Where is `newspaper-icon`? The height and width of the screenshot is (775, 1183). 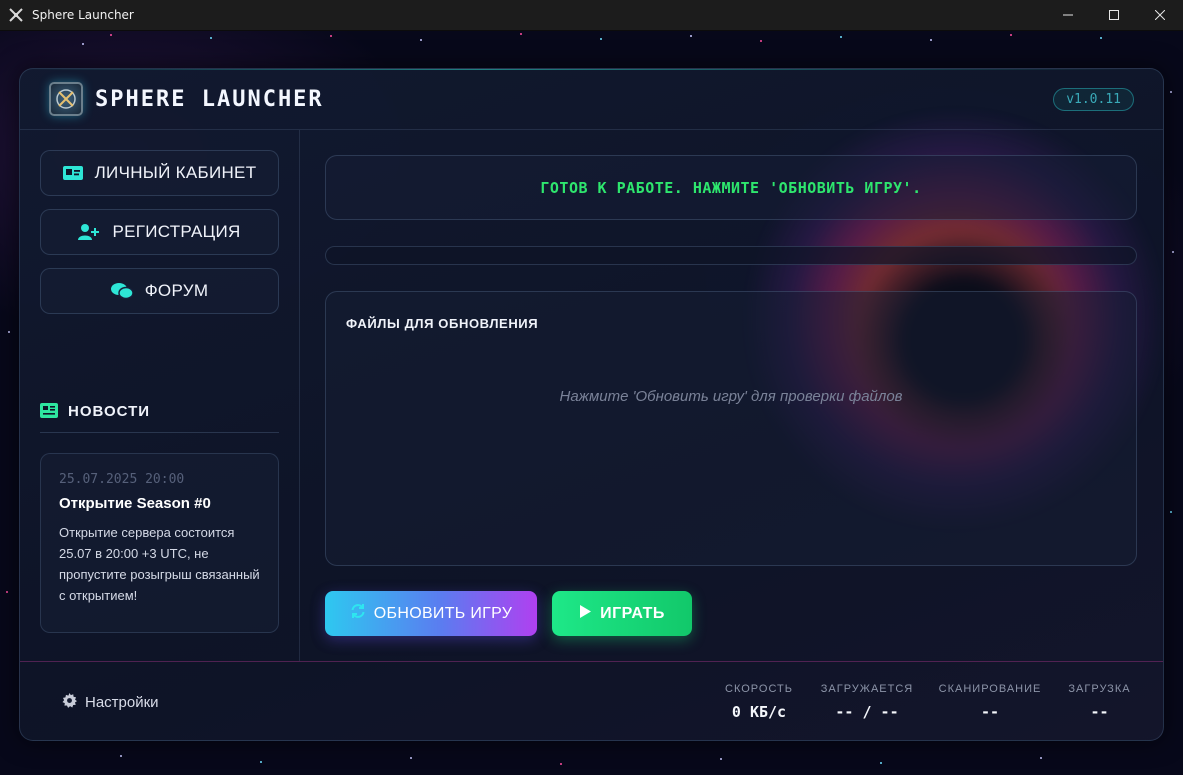 newspaper-icon is located at coordinates (49, 412).